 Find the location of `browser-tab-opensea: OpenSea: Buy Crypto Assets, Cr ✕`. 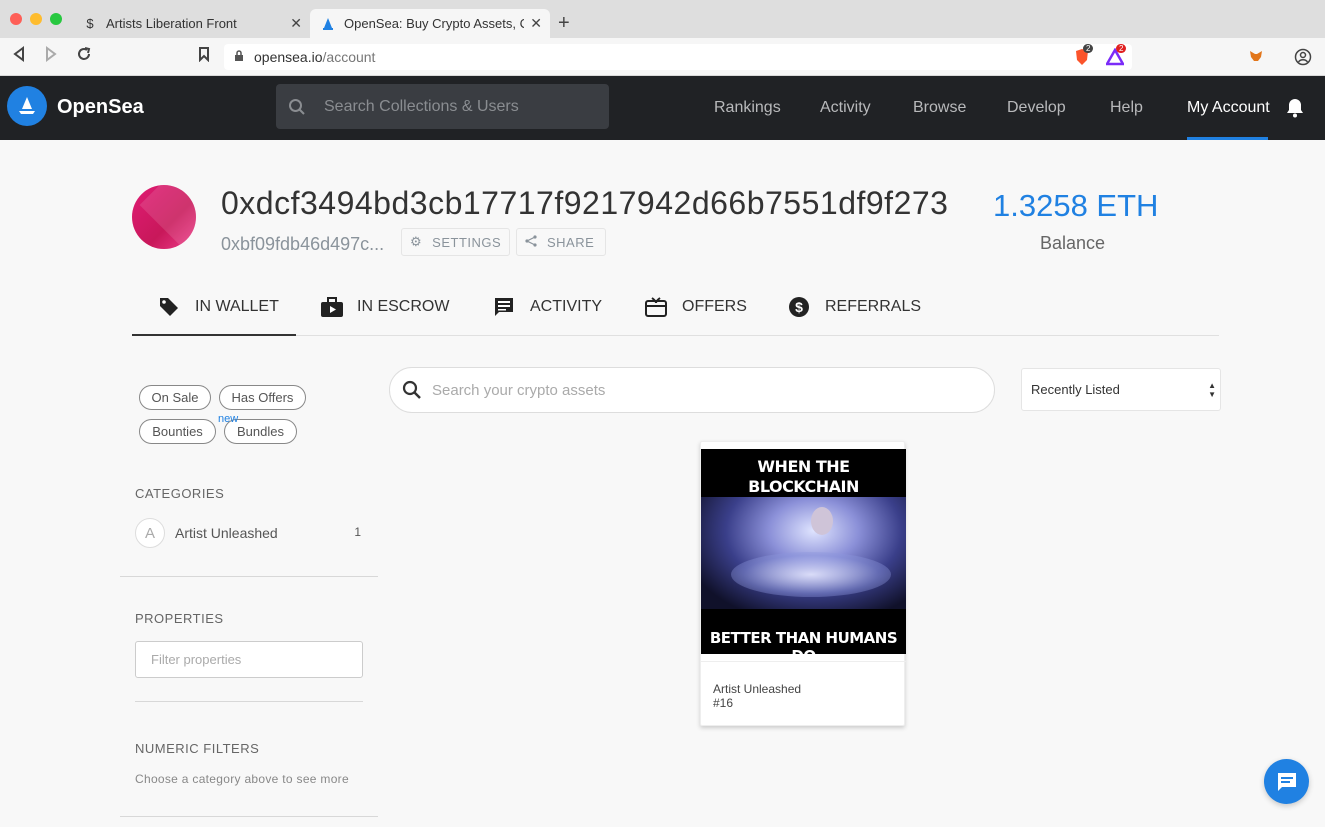

browser-tab-opensea: OpenSea: Buy Crypto Assets, Cr ✕ is located at coordinates (430, 23).